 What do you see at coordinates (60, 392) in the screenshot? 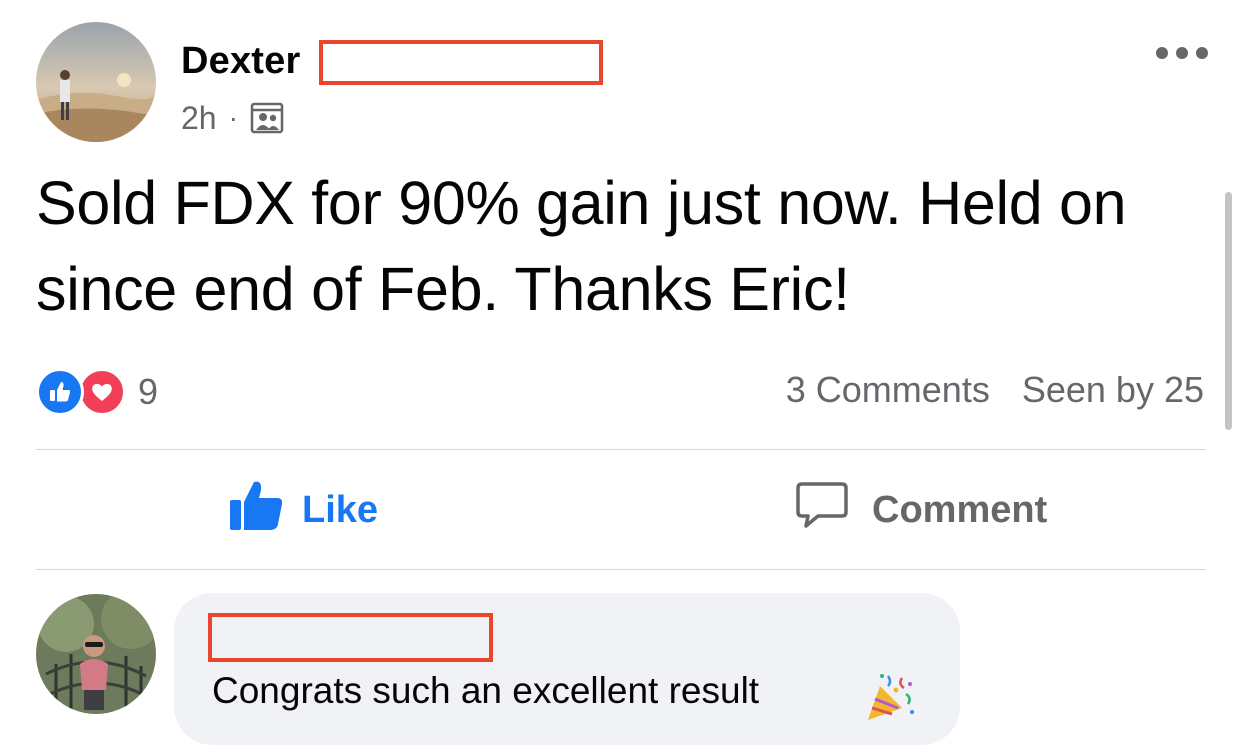
I see `like-reaction-icon` at bounding box center [60, 392].